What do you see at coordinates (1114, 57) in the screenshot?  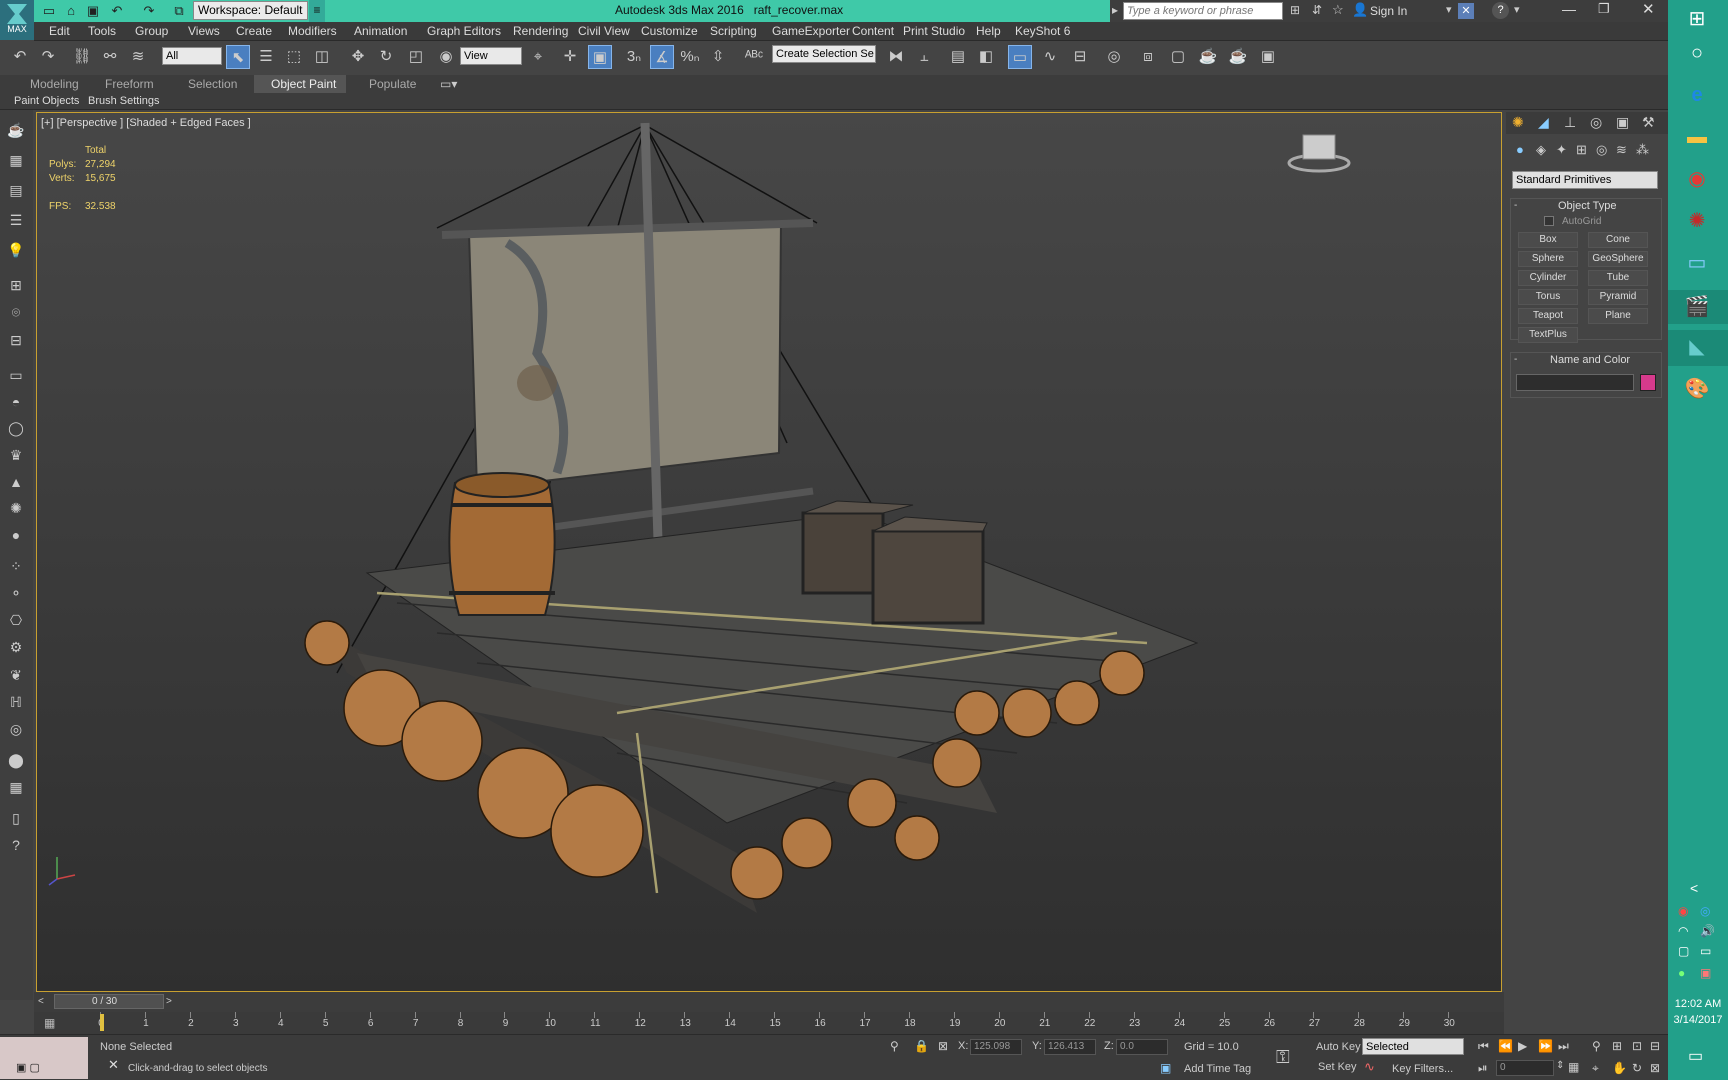 I see `material-editor-icon: ◎` at bounding box center [1114, 57].